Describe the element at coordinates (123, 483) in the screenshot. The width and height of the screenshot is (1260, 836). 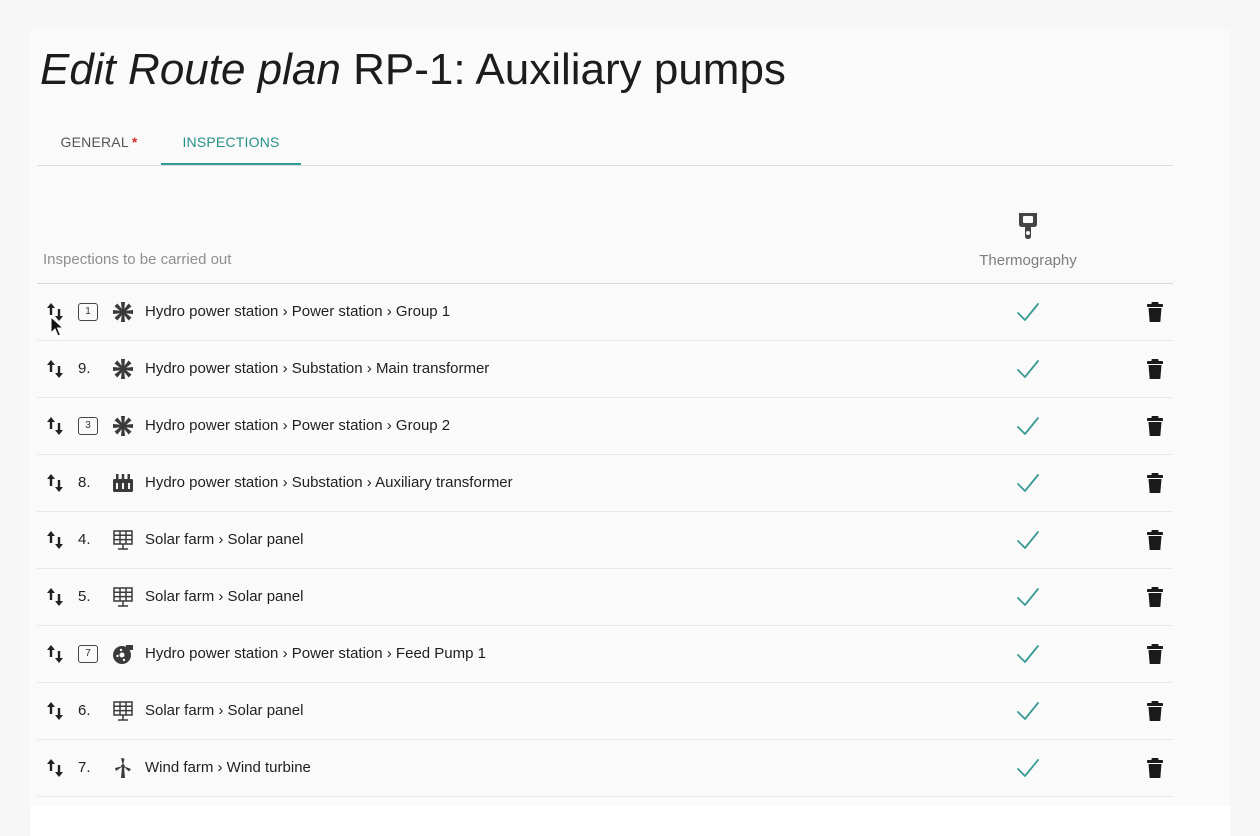
I see `transformer-icon` at that location.